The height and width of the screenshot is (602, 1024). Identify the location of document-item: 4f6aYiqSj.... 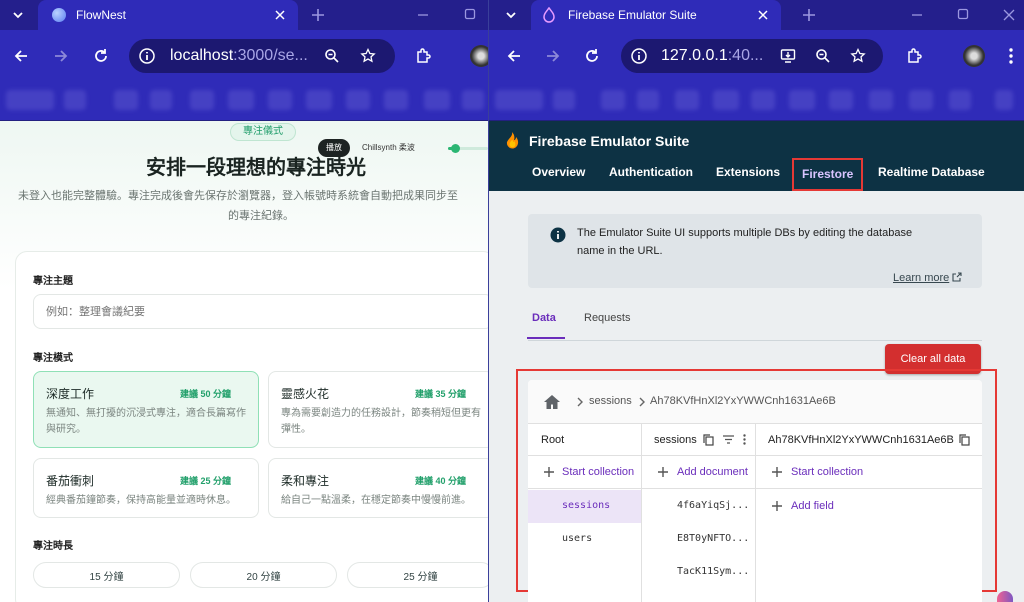
(698, 506).